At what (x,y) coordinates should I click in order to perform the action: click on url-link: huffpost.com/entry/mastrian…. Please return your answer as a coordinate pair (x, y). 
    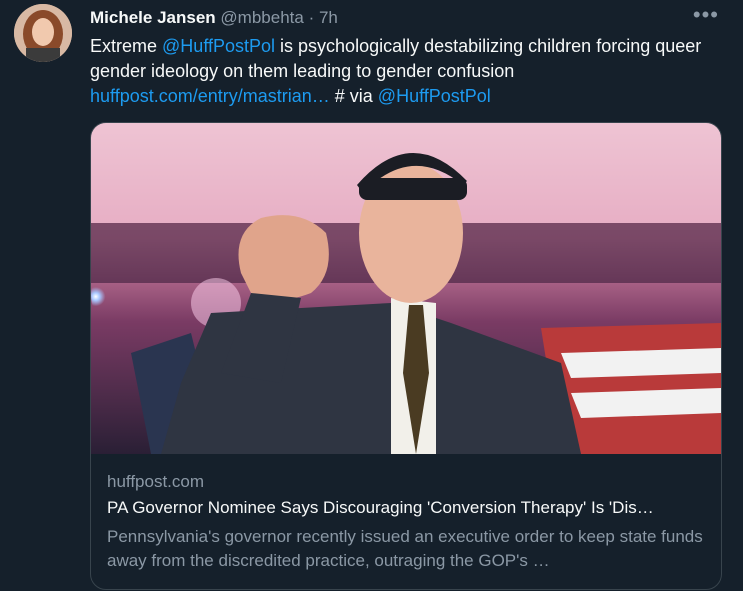
    Looking at the image, I should click on (210, 96).